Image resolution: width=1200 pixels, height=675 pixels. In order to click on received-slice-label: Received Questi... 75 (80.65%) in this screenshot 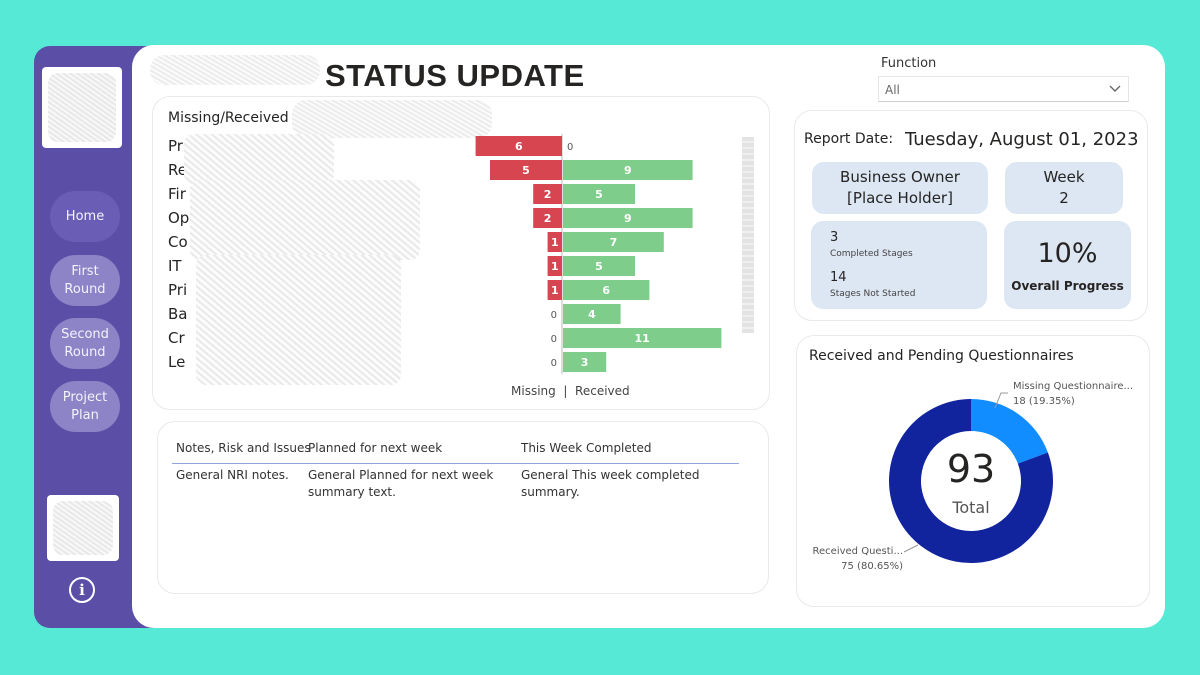, I will do `click(851, 559)`.